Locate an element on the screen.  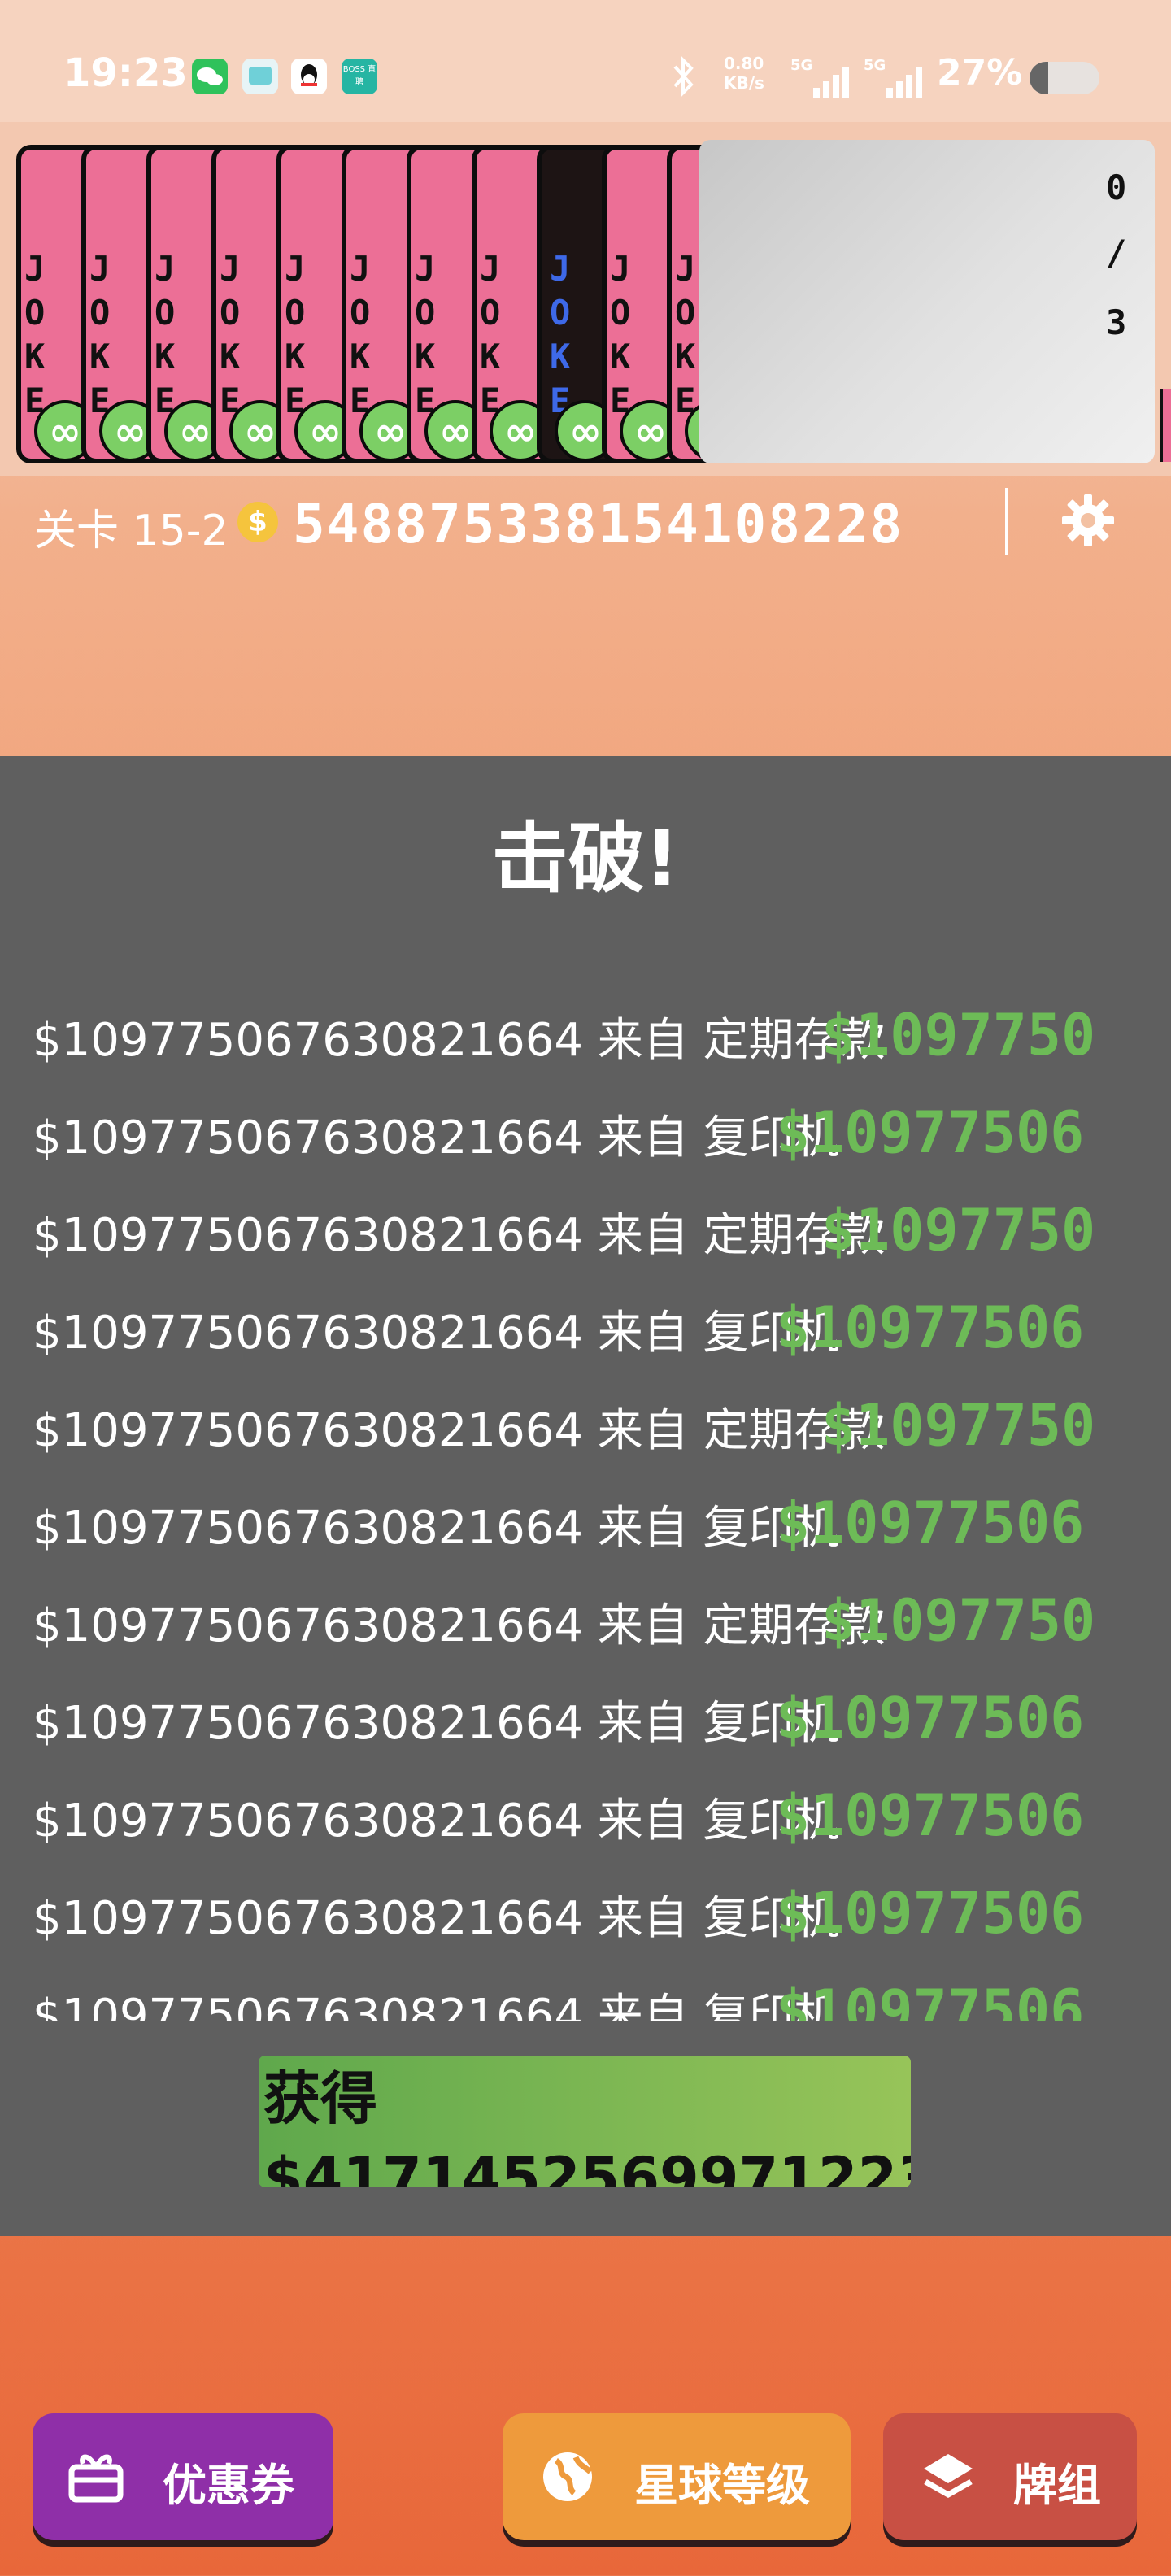
qq-icon is located at coordinates (309, 77).